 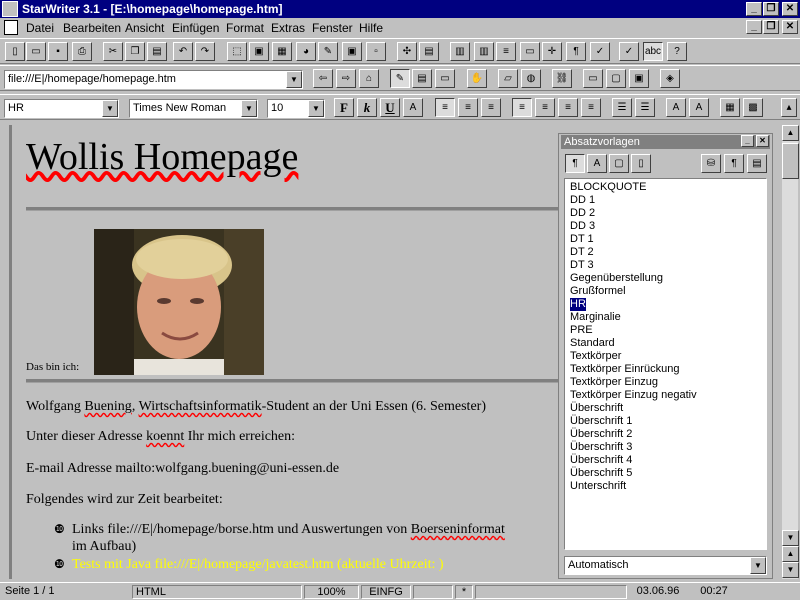 I want to click on status-zoom: 100%, so click(x=331, y=592).